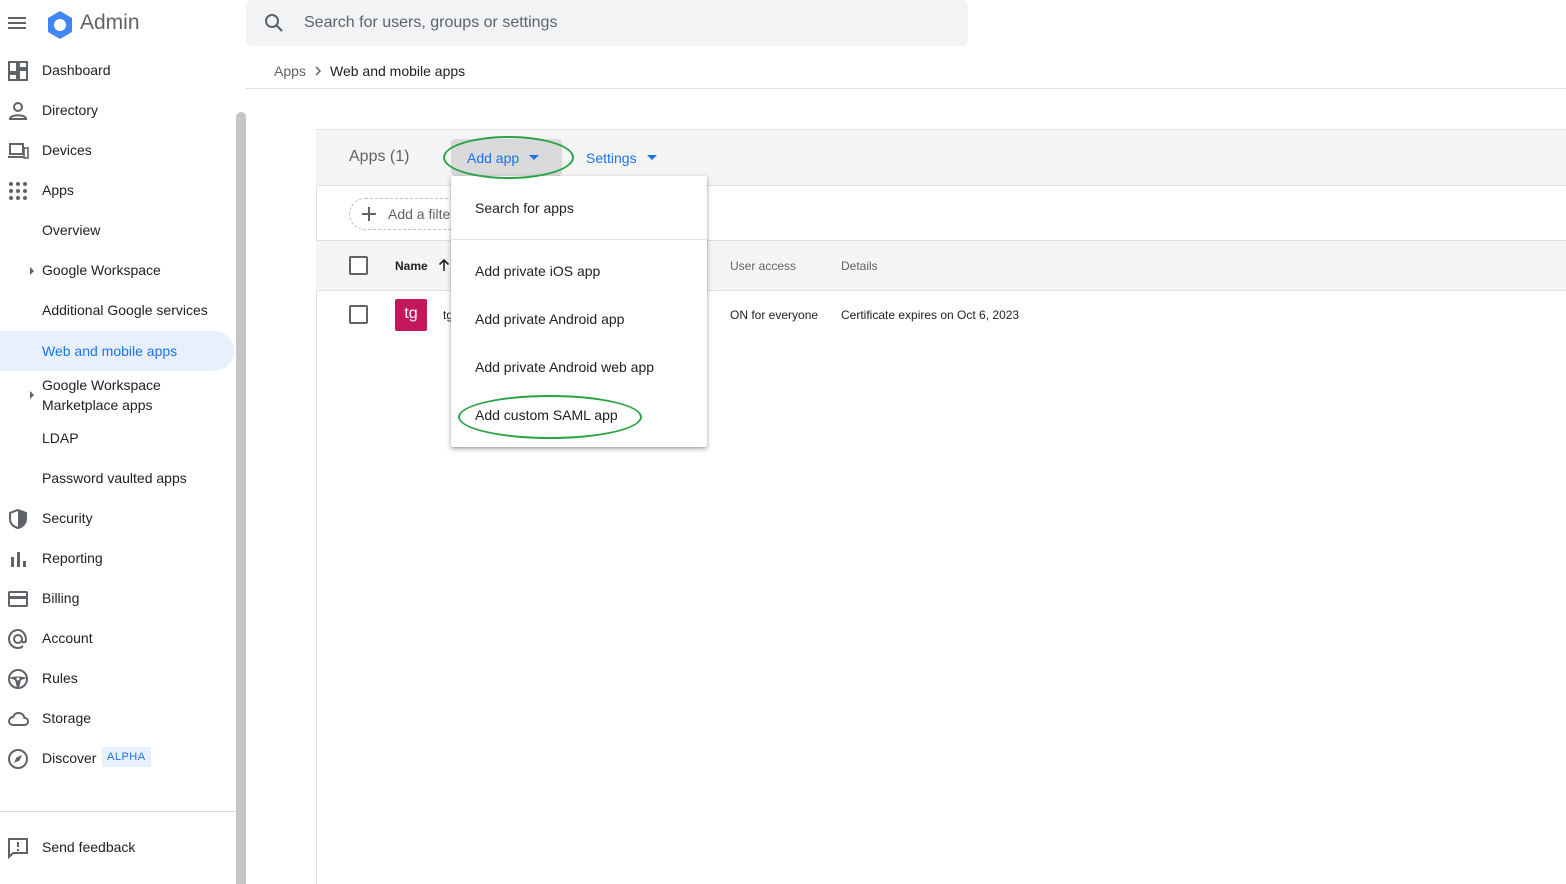  Describe the element at coordinates (18, 639) in the screenshot. I see `at-sign-icon` at that location.